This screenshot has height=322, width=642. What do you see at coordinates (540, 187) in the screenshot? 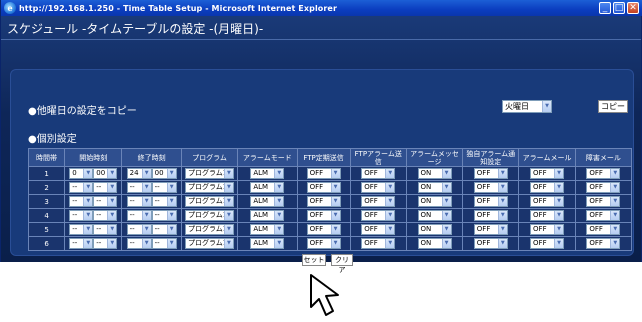
I see `alarm-mail-select-value: OFF` at bounding box center [540, 187].